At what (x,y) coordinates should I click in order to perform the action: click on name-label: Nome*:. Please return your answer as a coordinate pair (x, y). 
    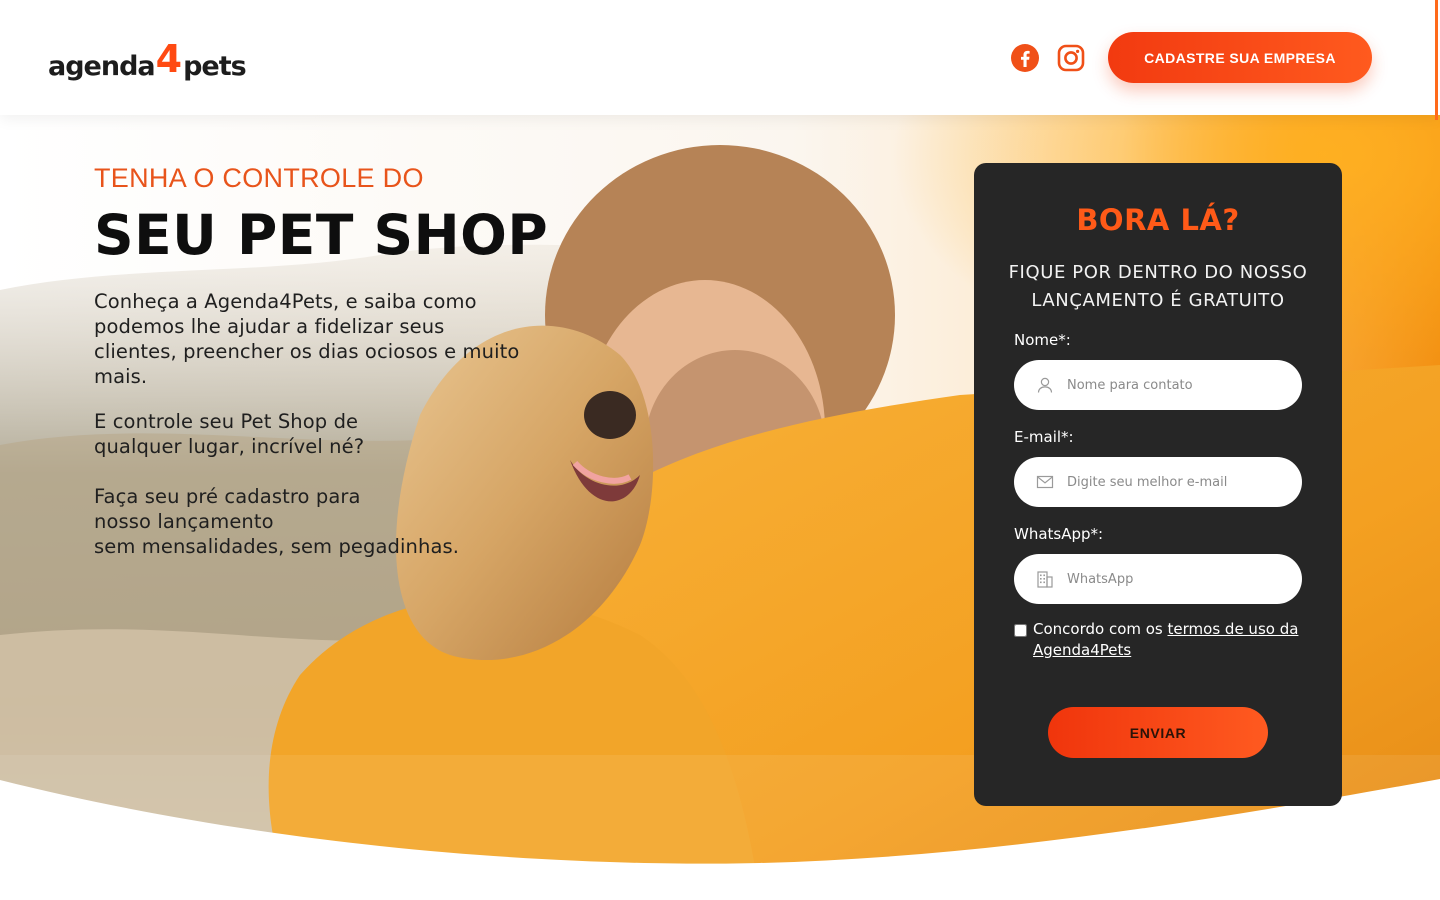
    Looking at the image, I should click on (1042, 340).